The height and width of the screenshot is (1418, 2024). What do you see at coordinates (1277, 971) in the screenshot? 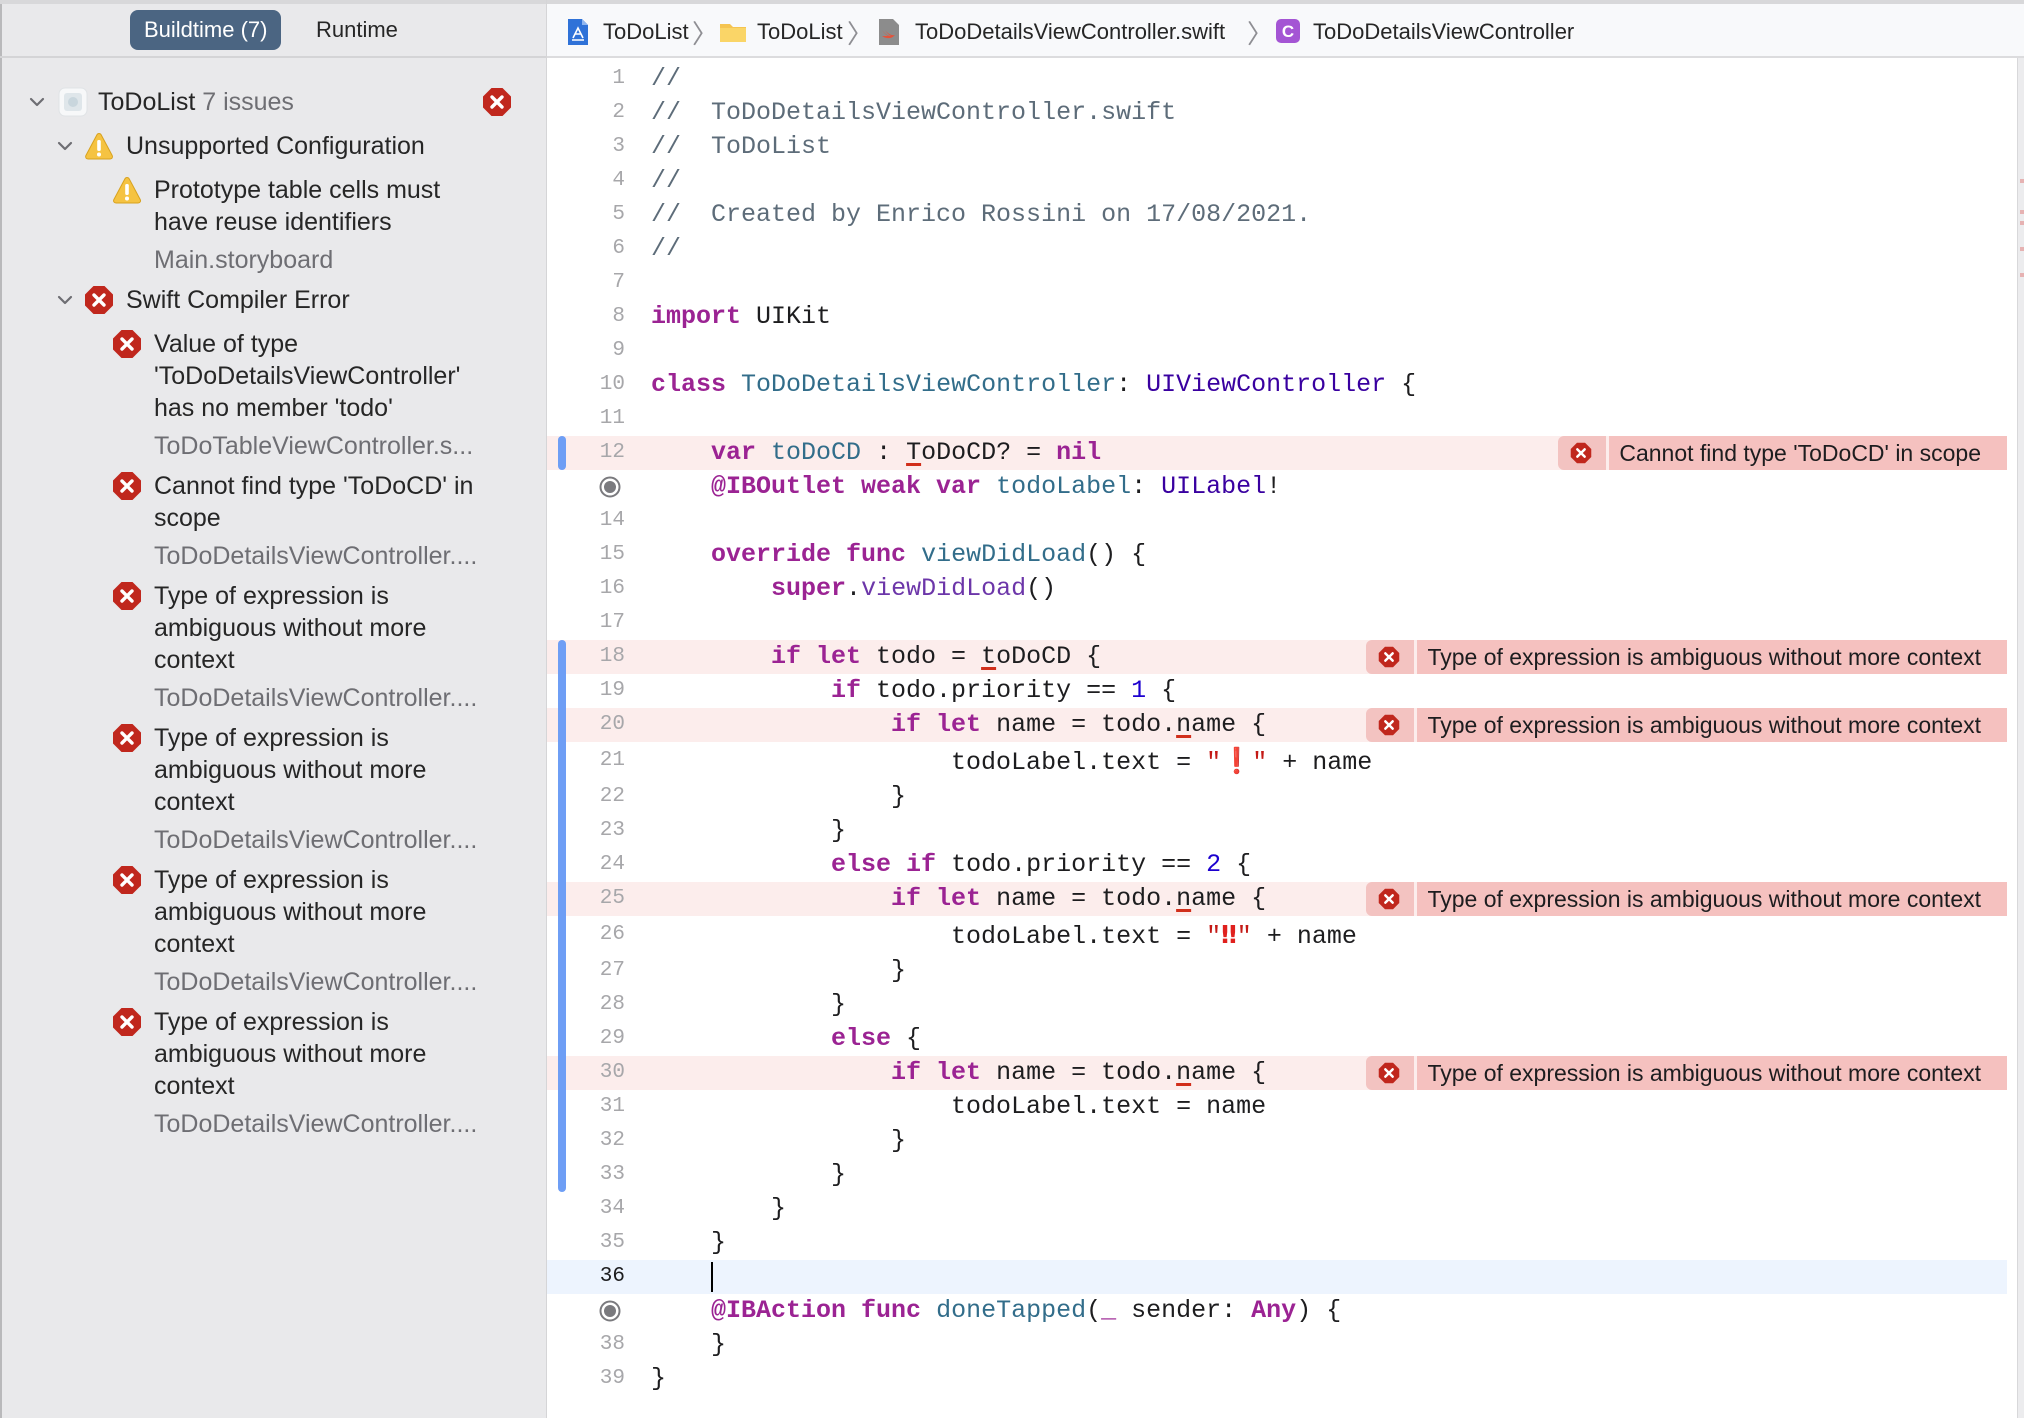
I see `code-line: 27 }` at bounding box center [1277, 971].